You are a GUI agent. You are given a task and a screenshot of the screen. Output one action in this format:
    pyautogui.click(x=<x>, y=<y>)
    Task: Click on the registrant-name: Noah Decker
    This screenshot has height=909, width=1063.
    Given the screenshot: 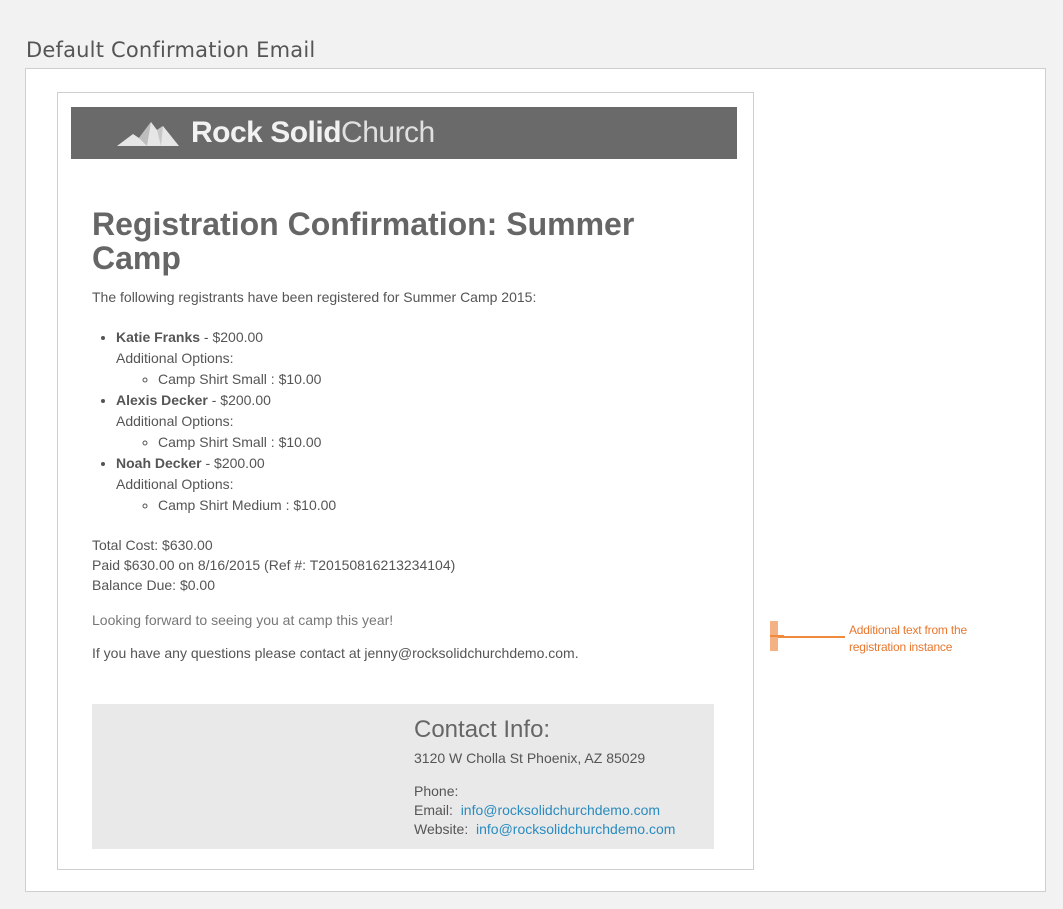 What is the action you would take?
    pyautogui.click(x=159, y=463)
    